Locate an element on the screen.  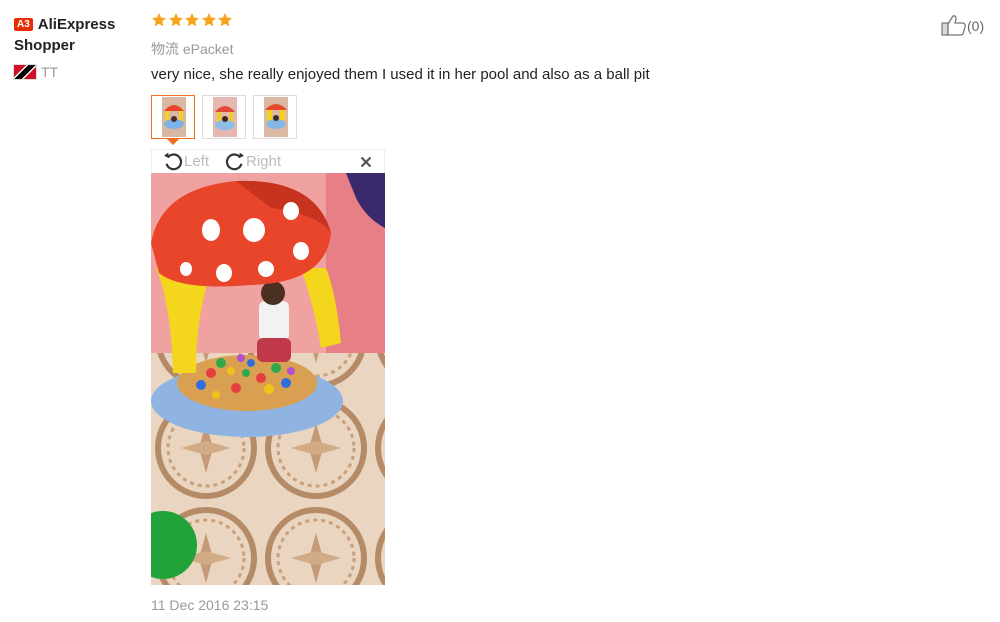
rotate-right-icon is located at coordinates (235, 162).